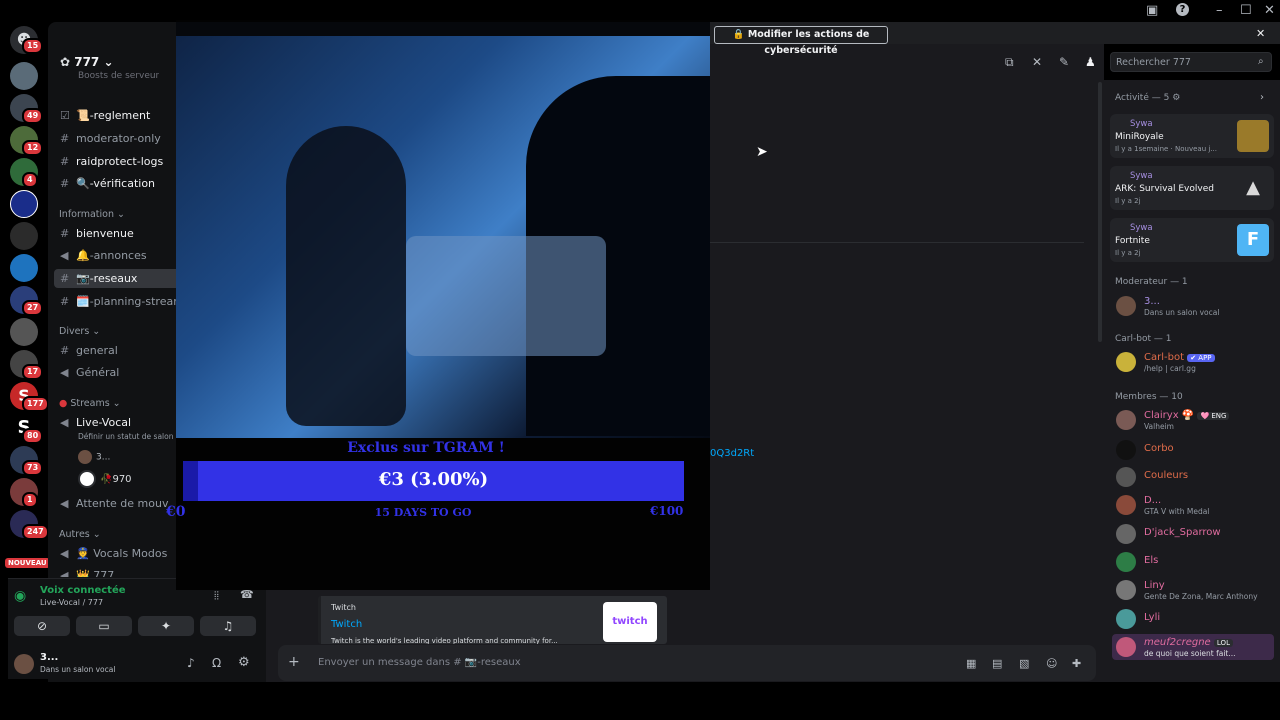 The width and height of the screenshot is (1280, 720). What do you see at coordinates (1152, 10) in the screenshot?
I see `inbox-icon: ▣` at bounding box center [1152, 10].